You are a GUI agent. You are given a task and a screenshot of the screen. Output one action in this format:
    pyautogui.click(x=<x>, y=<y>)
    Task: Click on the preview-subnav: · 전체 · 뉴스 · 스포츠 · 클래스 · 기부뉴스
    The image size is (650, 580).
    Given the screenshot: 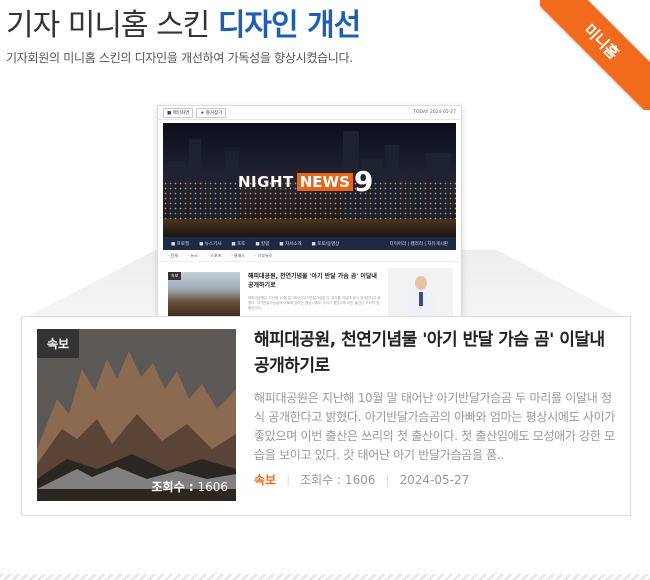 What is the action you would take?
    pyautogui.click(x=309, y=256)
    